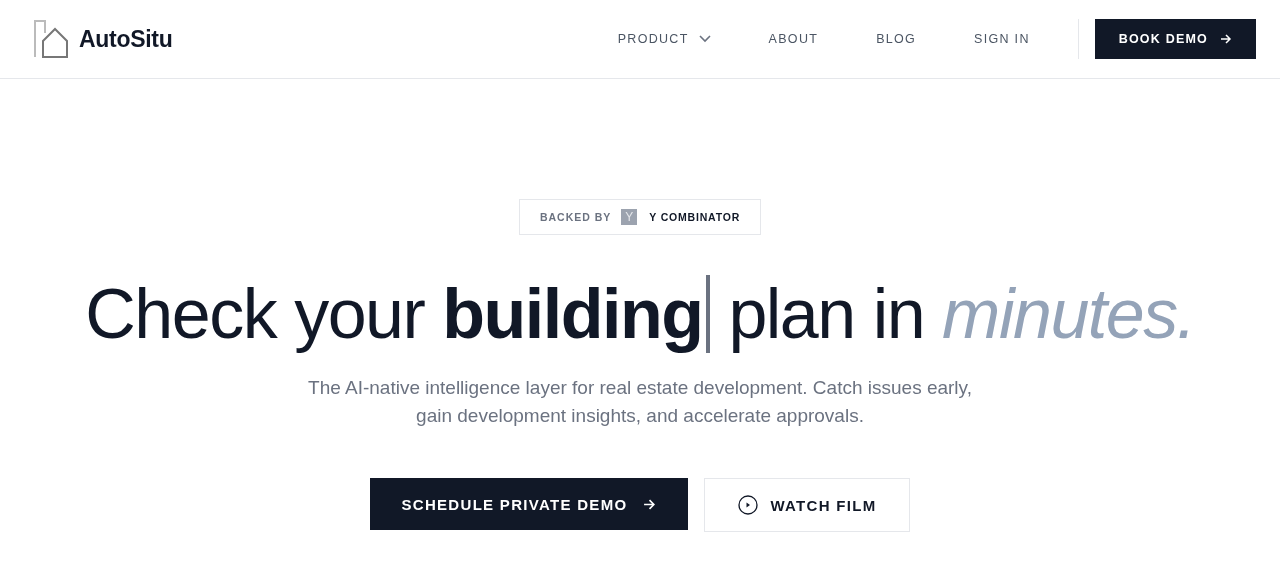 This screenshot has height=577, width=1280. What do you see at coordinates (640, 402) in the screenshot?
I see `subtitle: The AI-native intelligence layer for real estate development. Catch issues early, gain development insights, and accelerate approvals.` at bounding box center [640, 402].